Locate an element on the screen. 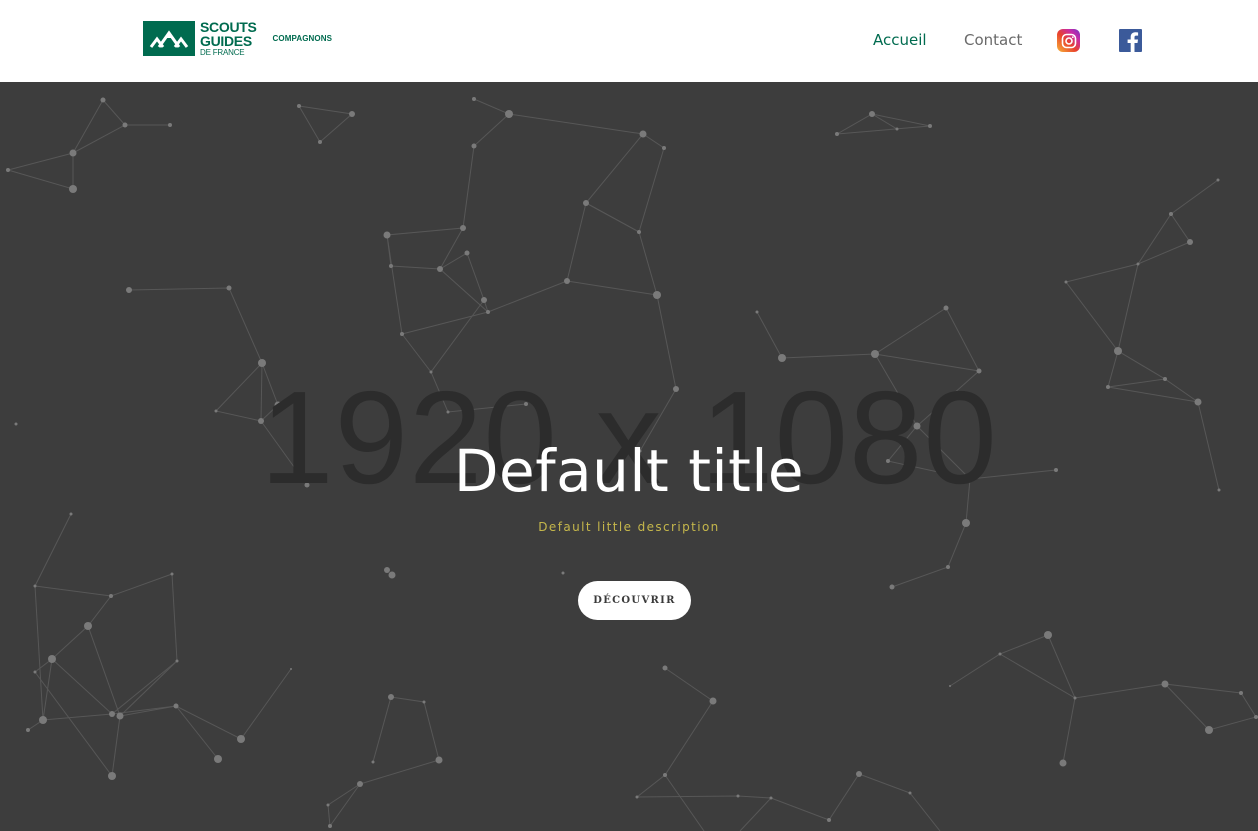 This screenshot has width=1258, height=831. logo-wordmark: SCOUTS GUIDES DE FRANCE is located at coordinates (228, 38).